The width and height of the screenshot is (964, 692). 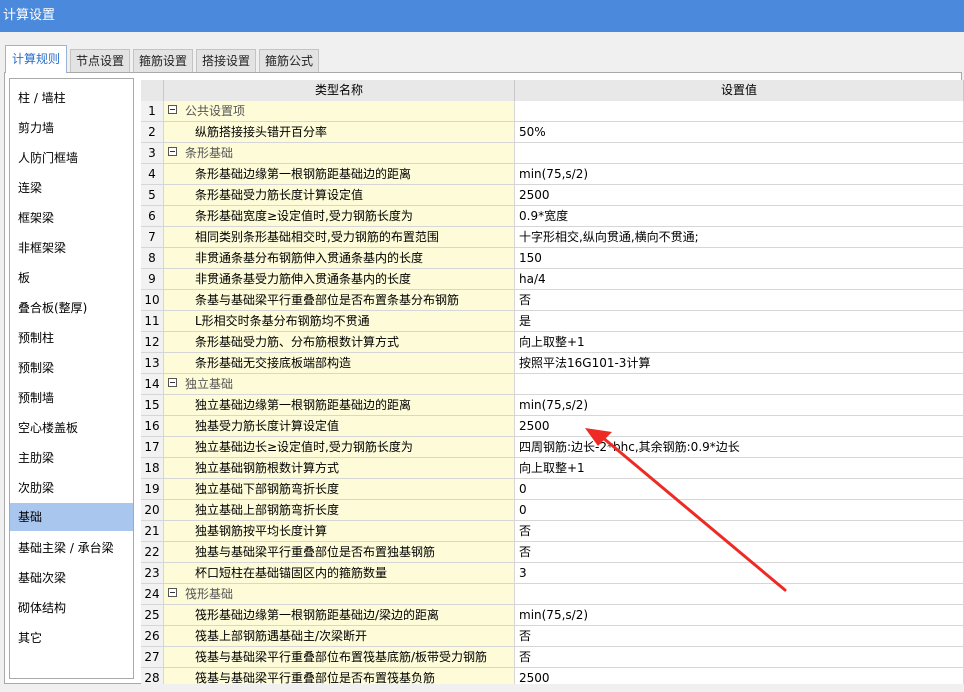 What do you see at coordinates (739, 258) in the screenshot?
I see `setting-value-cell: 150` at bounding box center [739, 258].